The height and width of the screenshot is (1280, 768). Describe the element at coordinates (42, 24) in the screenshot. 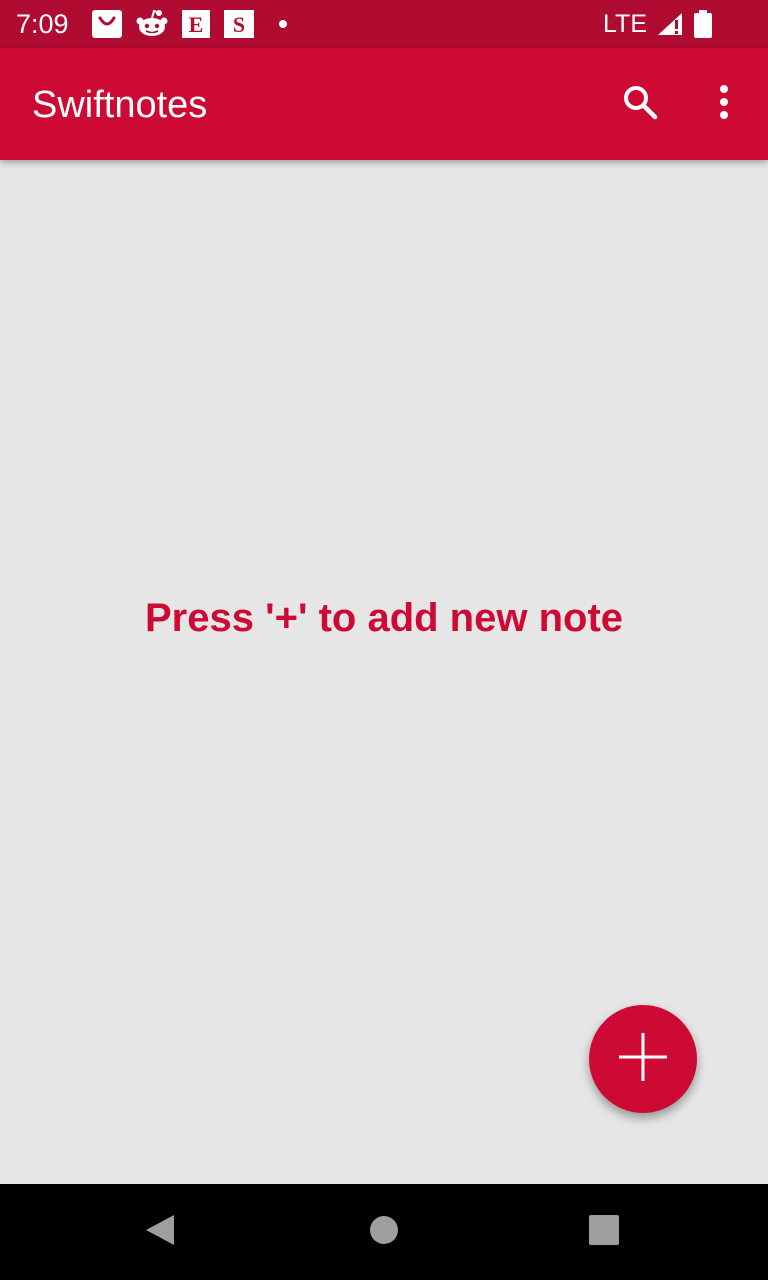

I see `status-time: 7:09` at that location.